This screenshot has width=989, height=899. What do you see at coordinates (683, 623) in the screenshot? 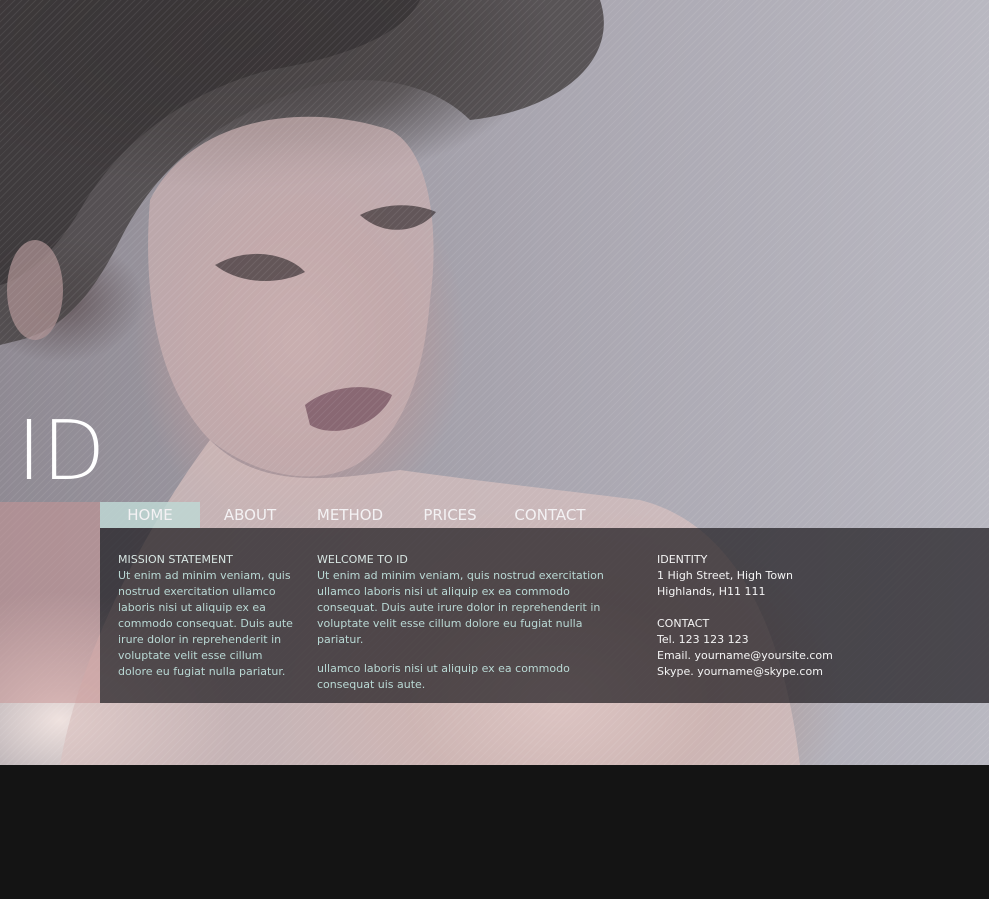
I see `contact-title: CONTACT` at bounding box center [683, 623].